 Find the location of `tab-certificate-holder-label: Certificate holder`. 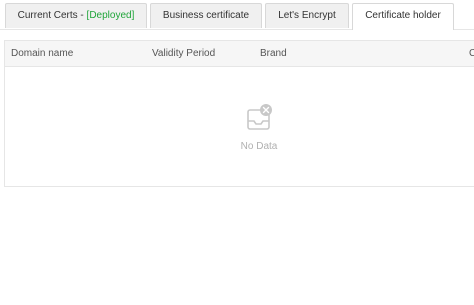

tab-certificate-holder-label: Certificate holder is located at coordinates (403, 15).